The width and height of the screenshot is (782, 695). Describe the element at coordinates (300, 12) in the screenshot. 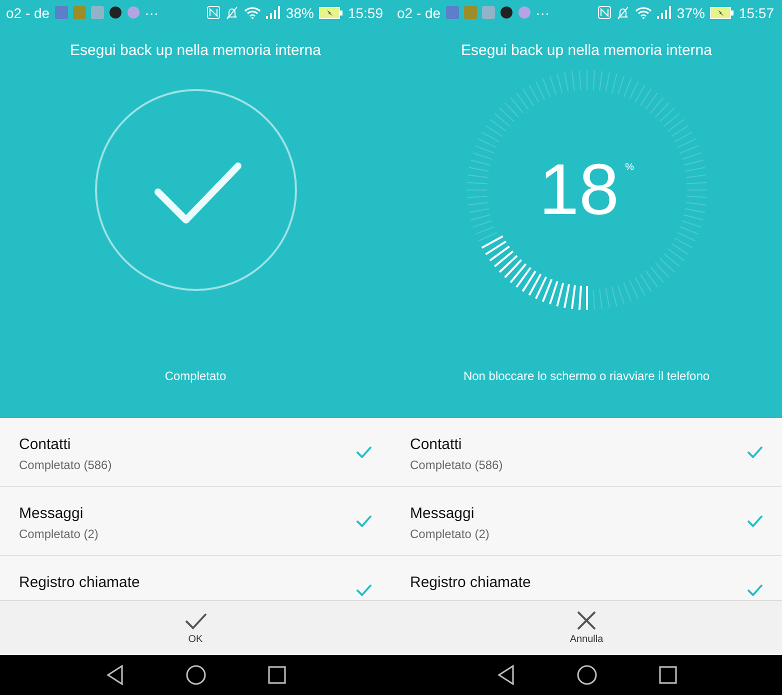

I see `battery-percentage: 38%` at that location.